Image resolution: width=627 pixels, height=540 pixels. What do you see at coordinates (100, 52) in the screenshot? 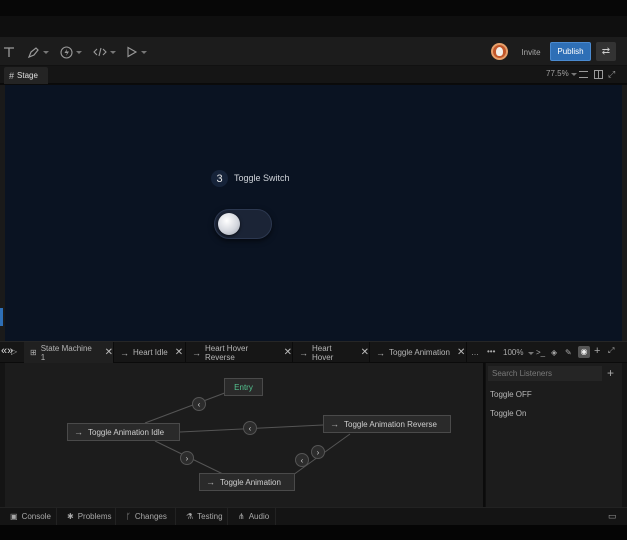
I see `code-icon` at bounding box center [100, 52].